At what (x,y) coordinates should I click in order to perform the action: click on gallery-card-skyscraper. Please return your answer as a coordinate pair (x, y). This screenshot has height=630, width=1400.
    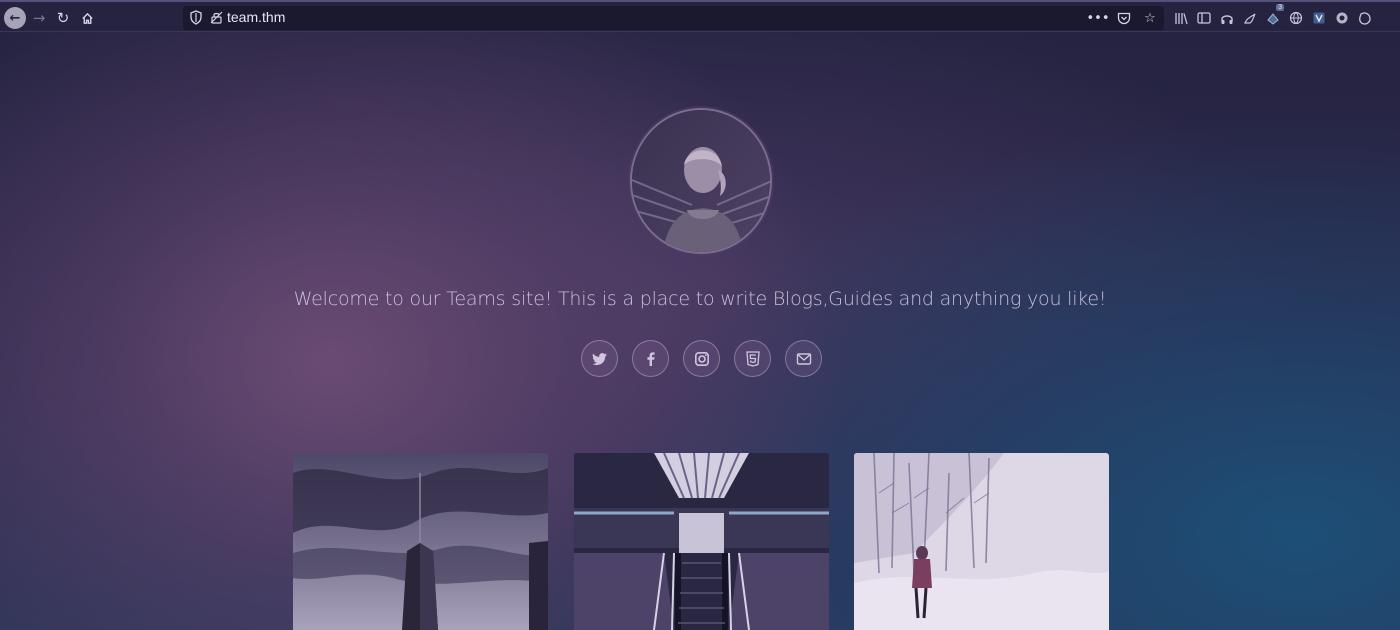
    Looking at the image, I should click on (420, 541).